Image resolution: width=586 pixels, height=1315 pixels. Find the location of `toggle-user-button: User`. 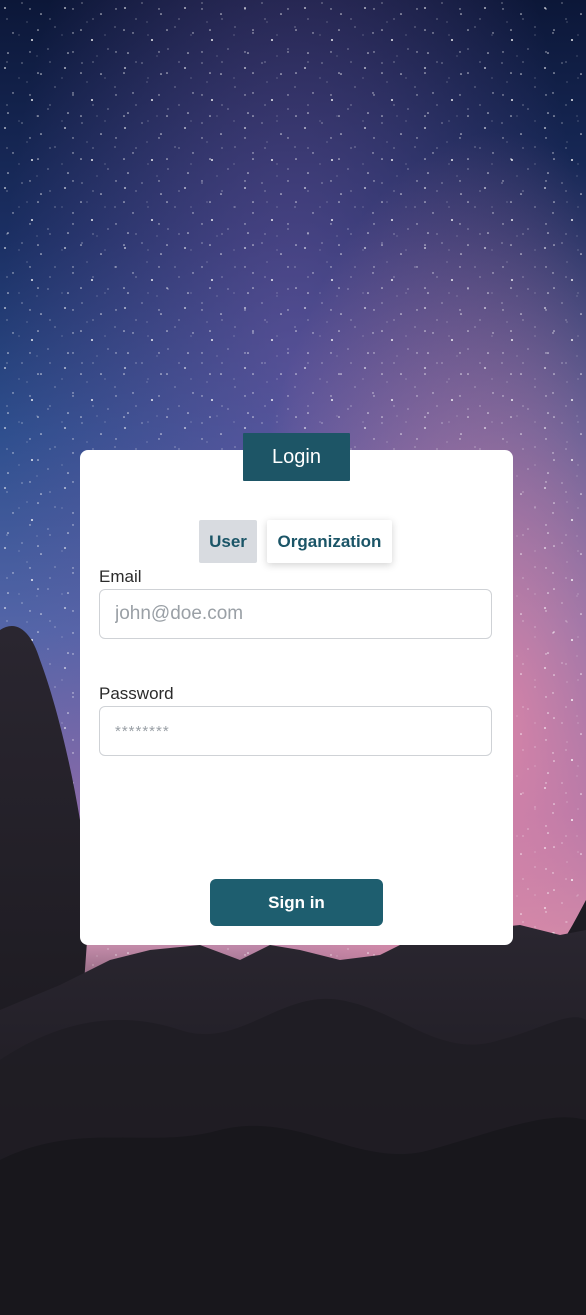

toggle-user-button: User is located at coordinates (228, 541).